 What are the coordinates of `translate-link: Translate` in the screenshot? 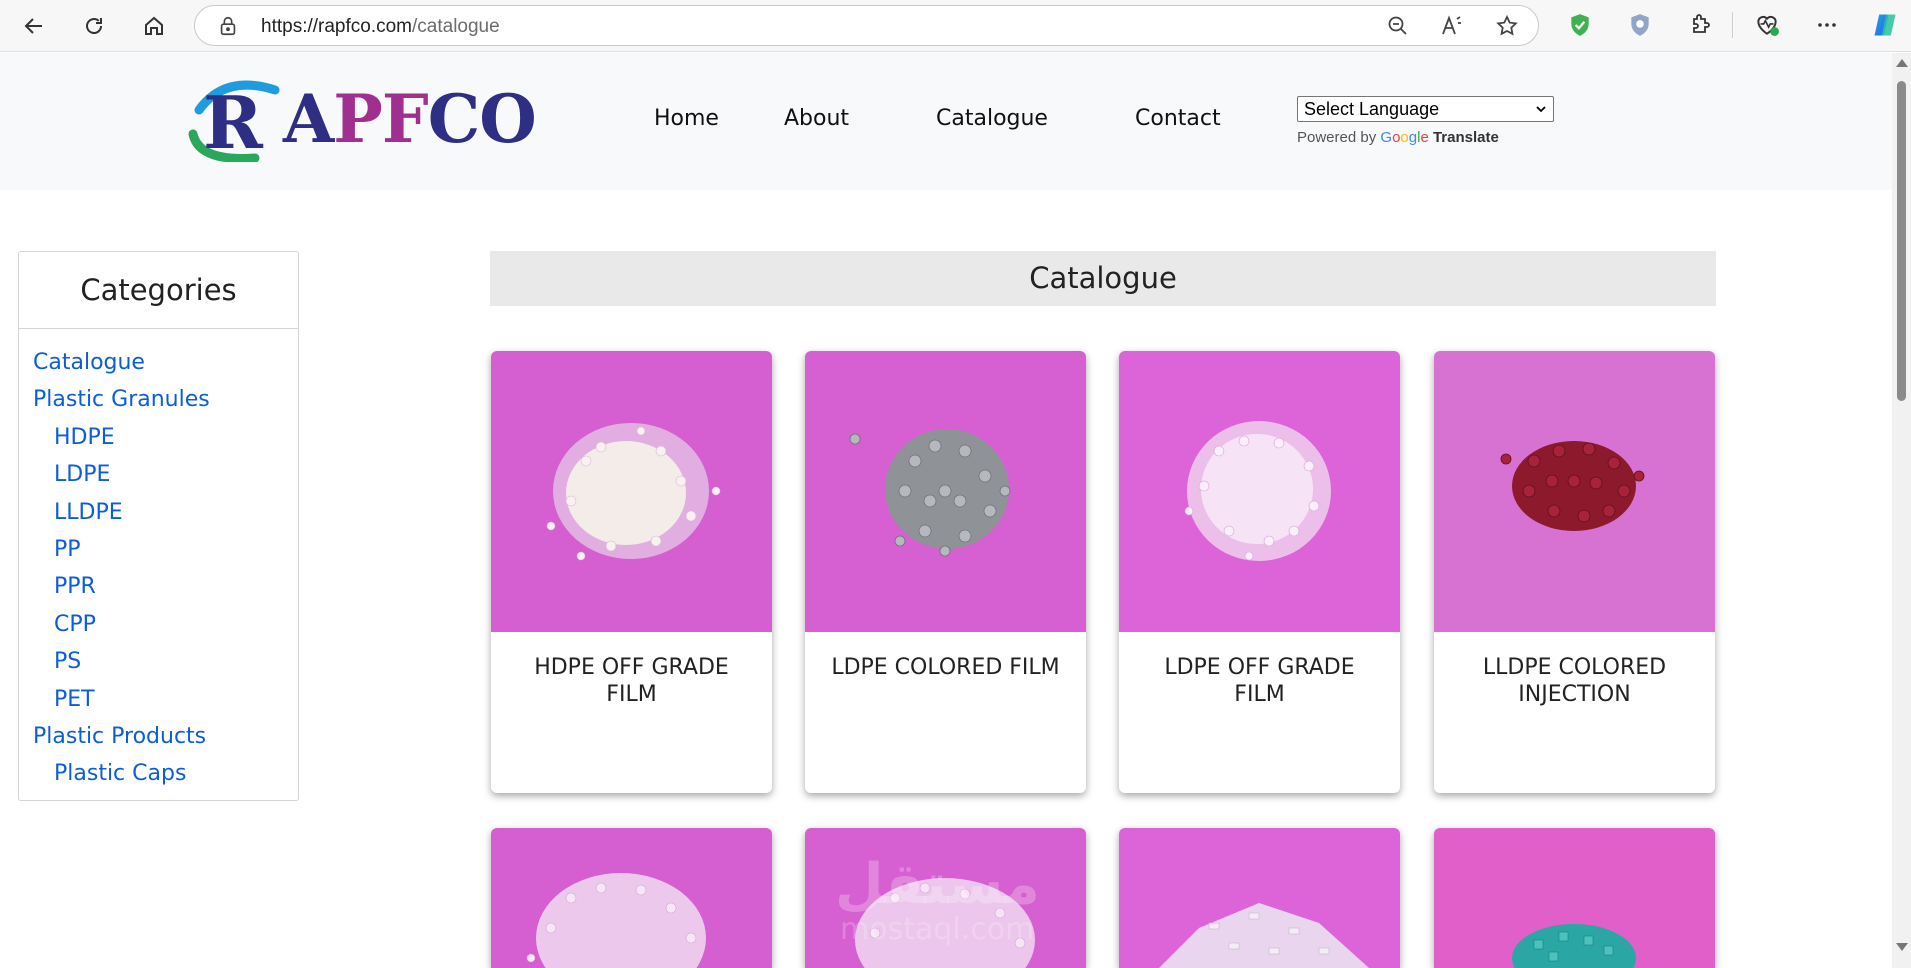 It's located at (1466, 137).